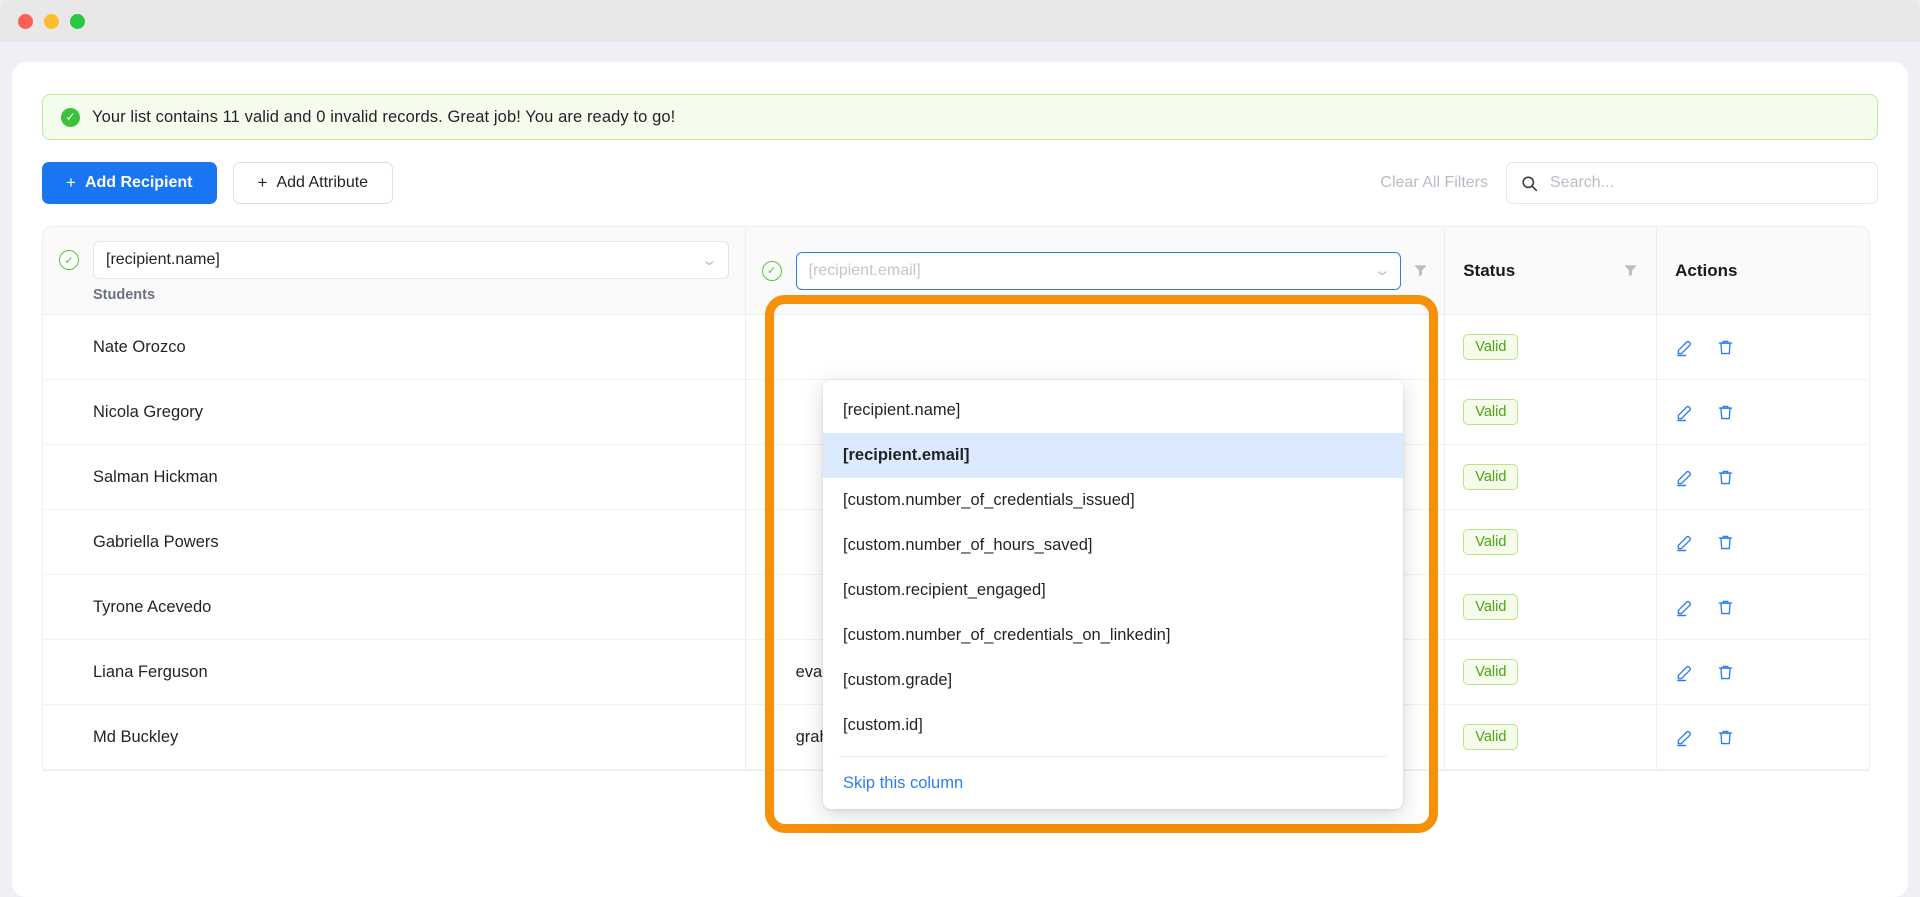 The image size is (1920, 897). What do you see at coordinates (394, 737) in the screenshot?
I see `cell-name: Md Buckley` at bounding box center [394, 737].